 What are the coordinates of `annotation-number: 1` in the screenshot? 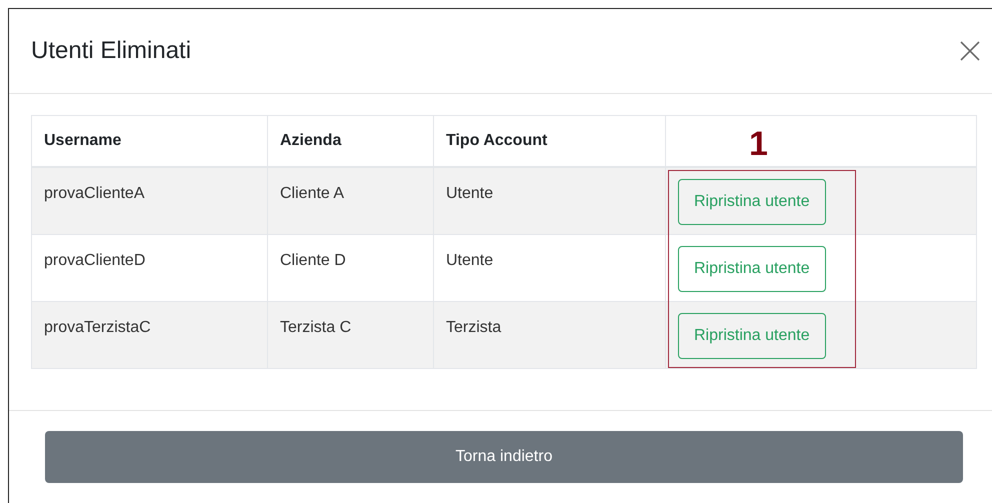 It's located at (758, 144).